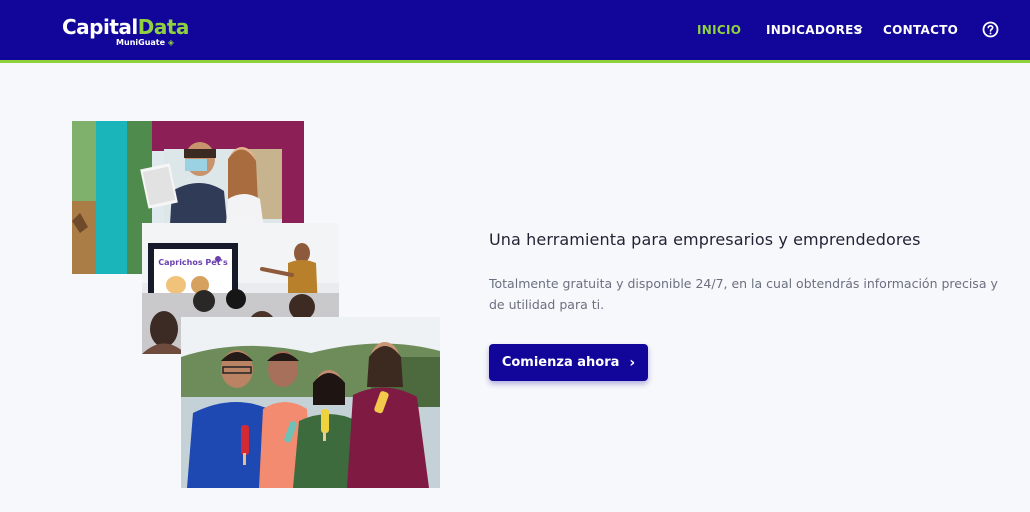 This screenshot has height=512, width=1030. Describe the element at coordinates (920, 30) in the screenshot. I see `nav-contacto: CONTACTO` at that location.